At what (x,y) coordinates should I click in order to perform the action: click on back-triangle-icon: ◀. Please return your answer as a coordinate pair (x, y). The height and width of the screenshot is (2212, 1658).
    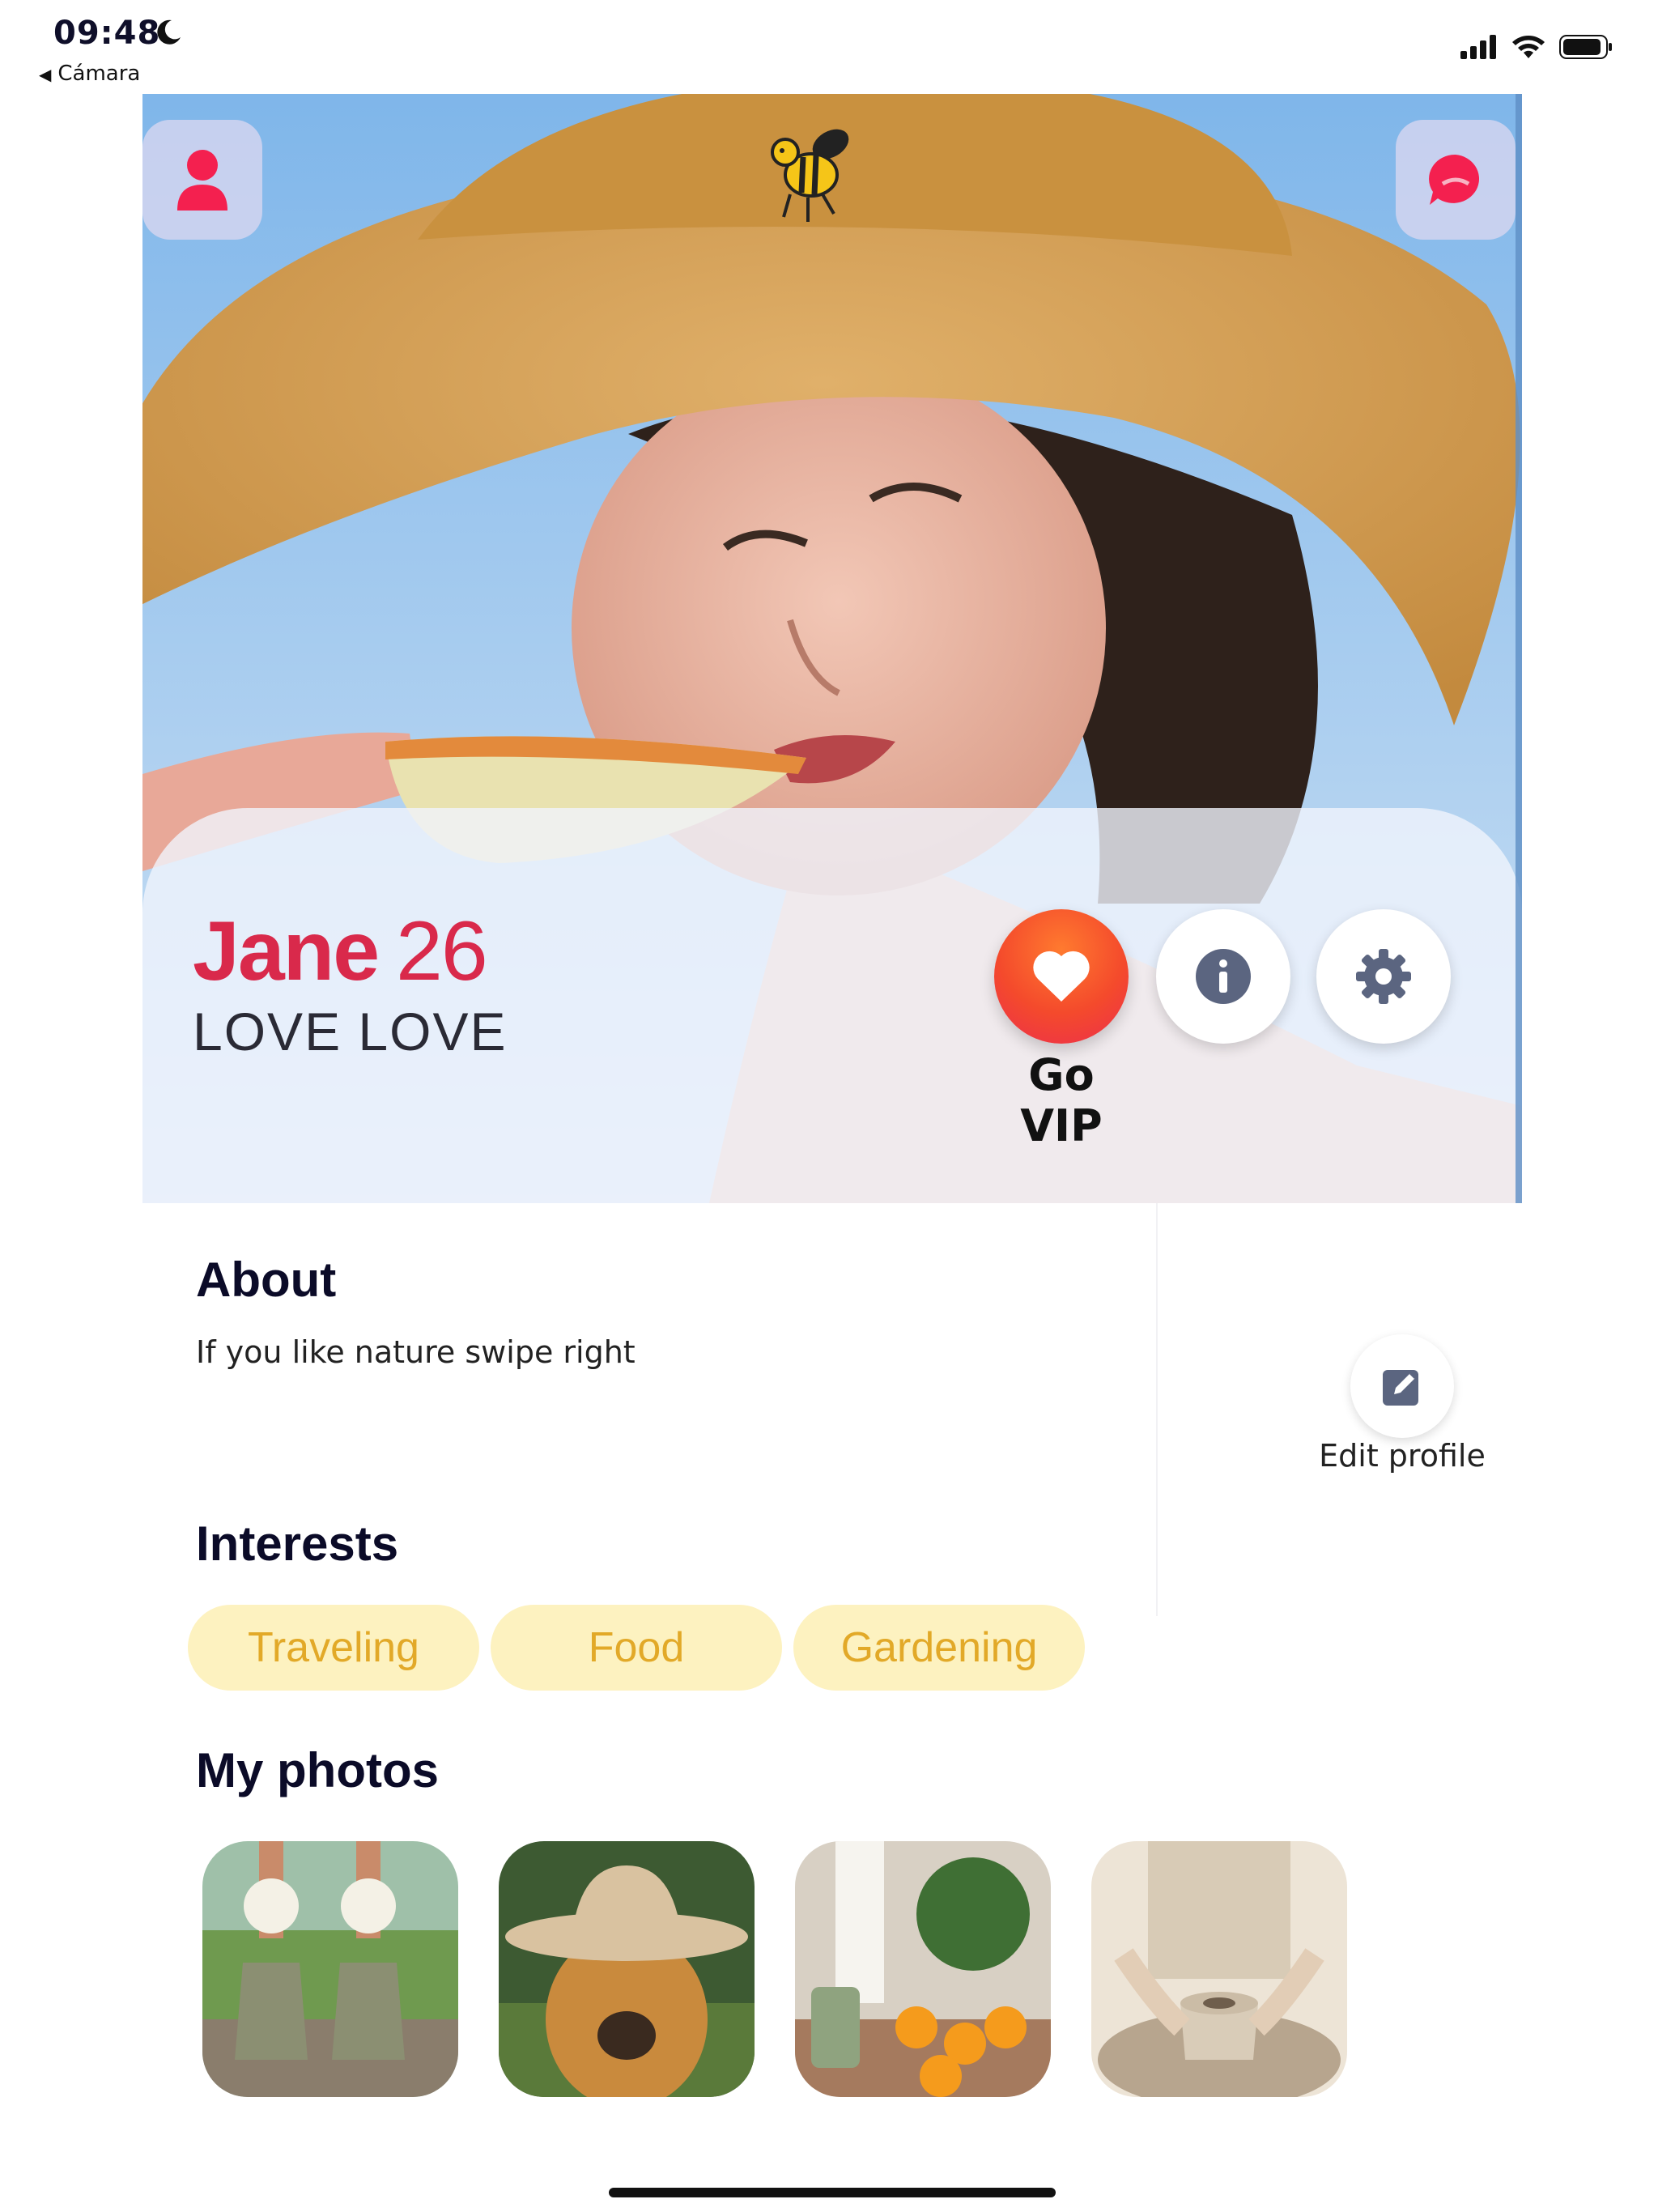
    Looking at the image, I should click on (45, 75).